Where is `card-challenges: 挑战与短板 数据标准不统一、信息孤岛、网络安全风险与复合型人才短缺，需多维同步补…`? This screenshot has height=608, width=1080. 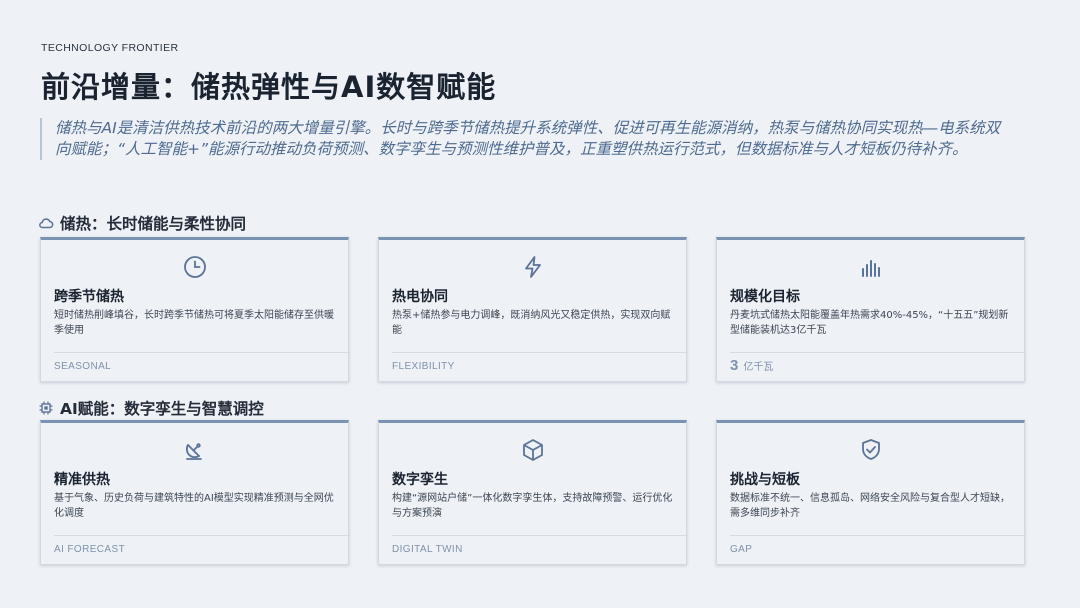 card-challenges: 挑战与短板 数据标准不统一、信息孤岛、网络安全风险与复合型人才短缺，需多维同步补… is located at coordinates (871, 492).